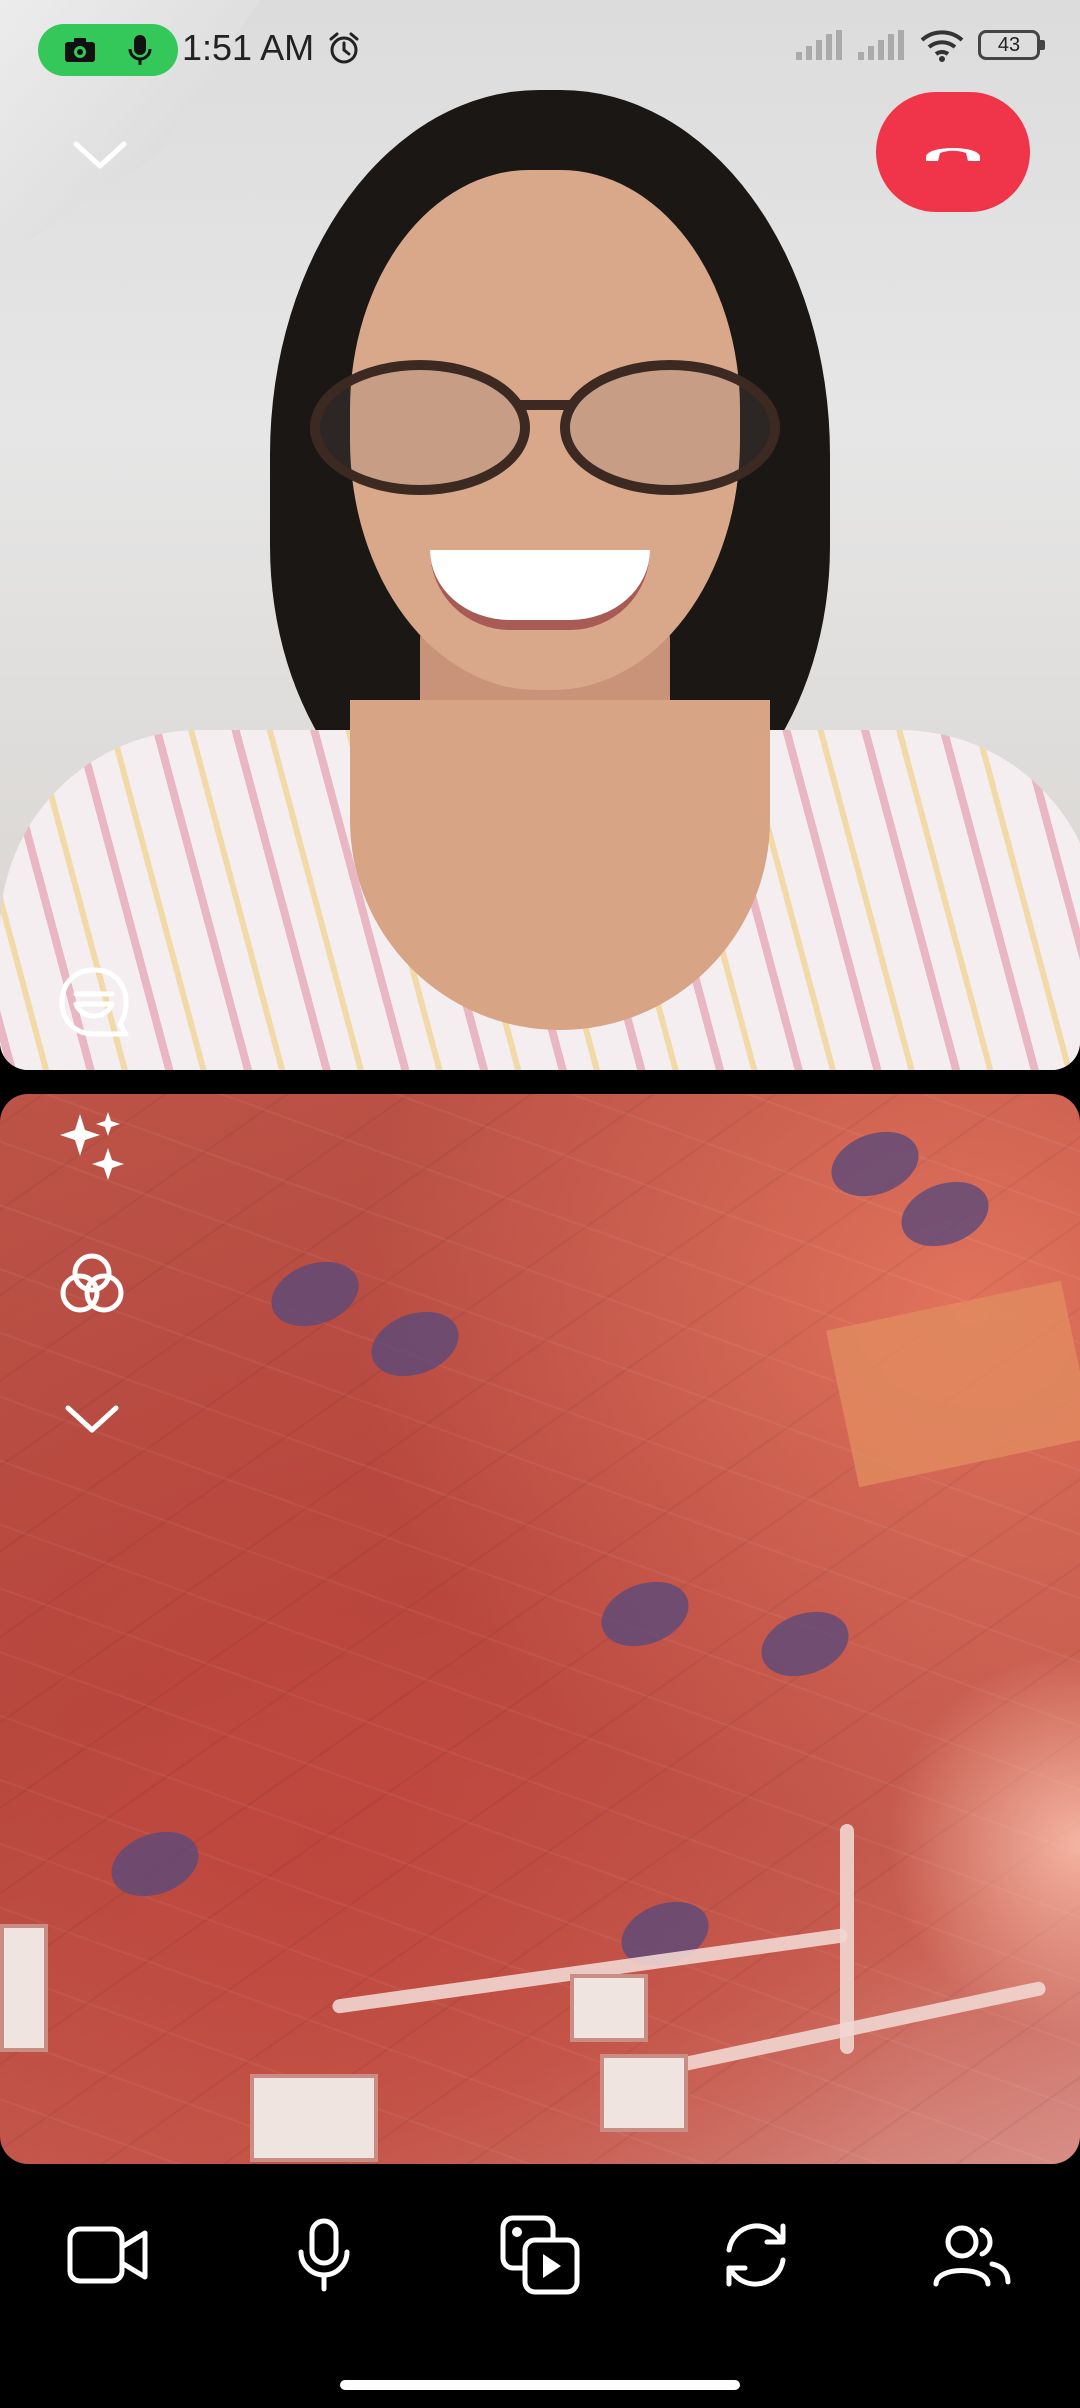 This screenshot has height=2408, width=1080. I want to click on mic-toggle-button, so click(324, 2255).